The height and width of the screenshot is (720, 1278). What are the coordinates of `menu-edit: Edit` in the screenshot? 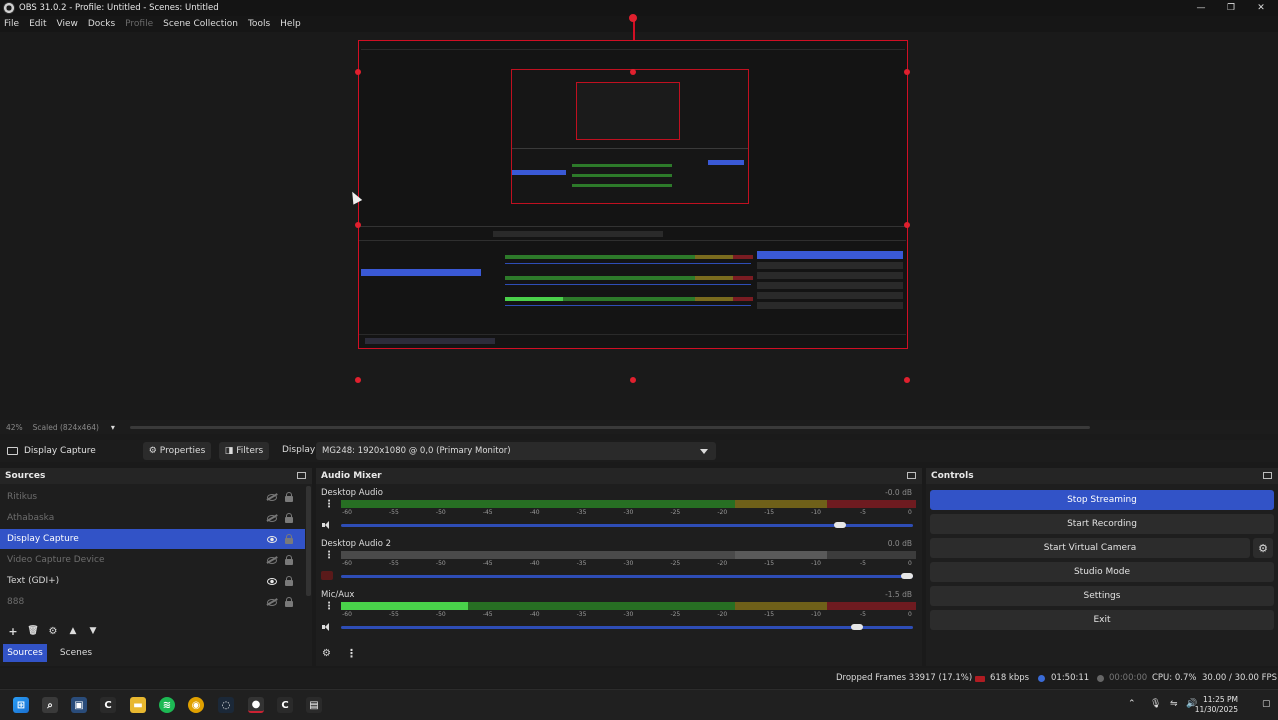 It's located at (37, 24).